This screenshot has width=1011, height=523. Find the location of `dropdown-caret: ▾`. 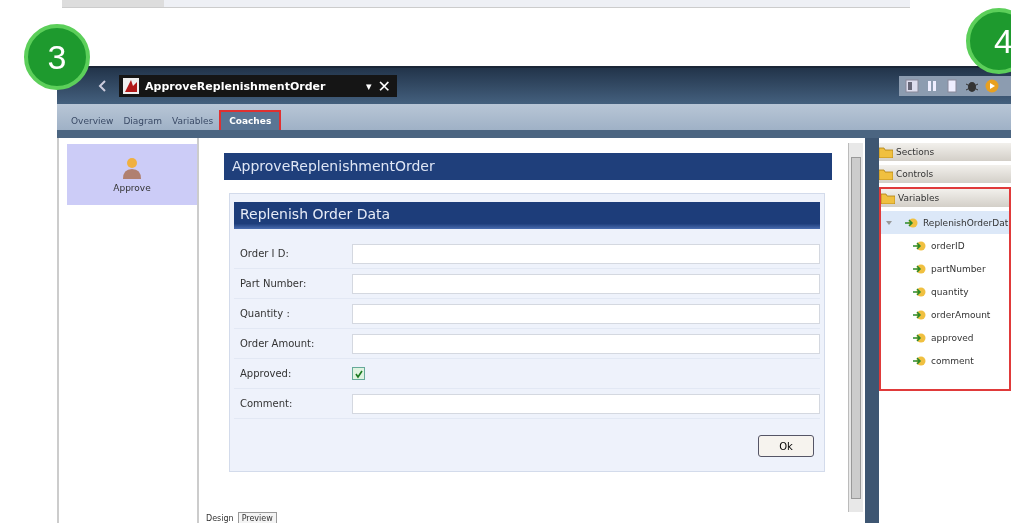

dropdown-caret: ▾ is located at coordinates (369, 86).